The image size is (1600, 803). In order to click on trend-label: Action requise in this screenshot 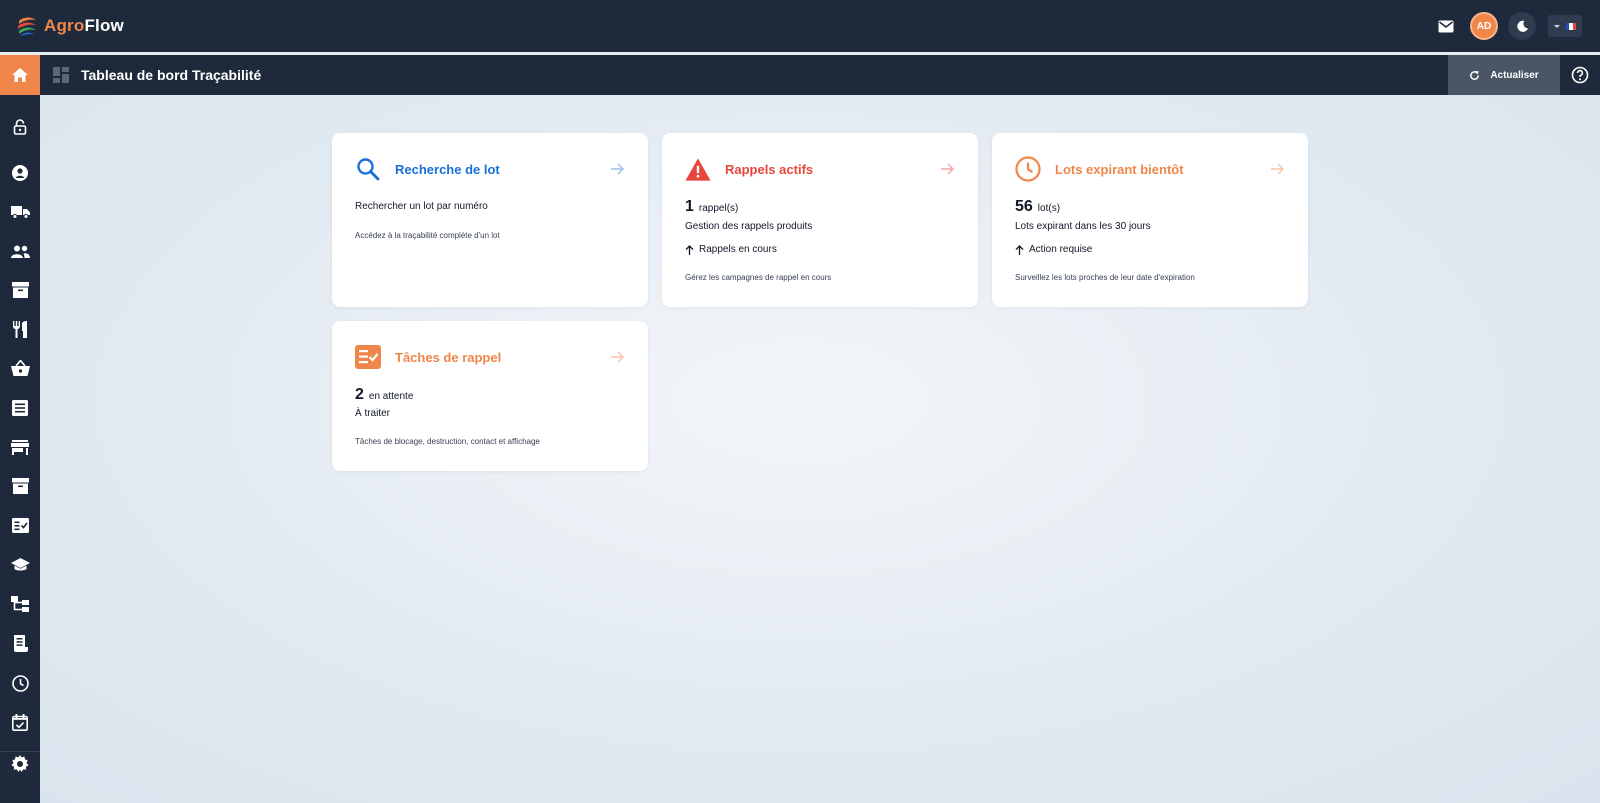, I will do `click(1061, 249)`.